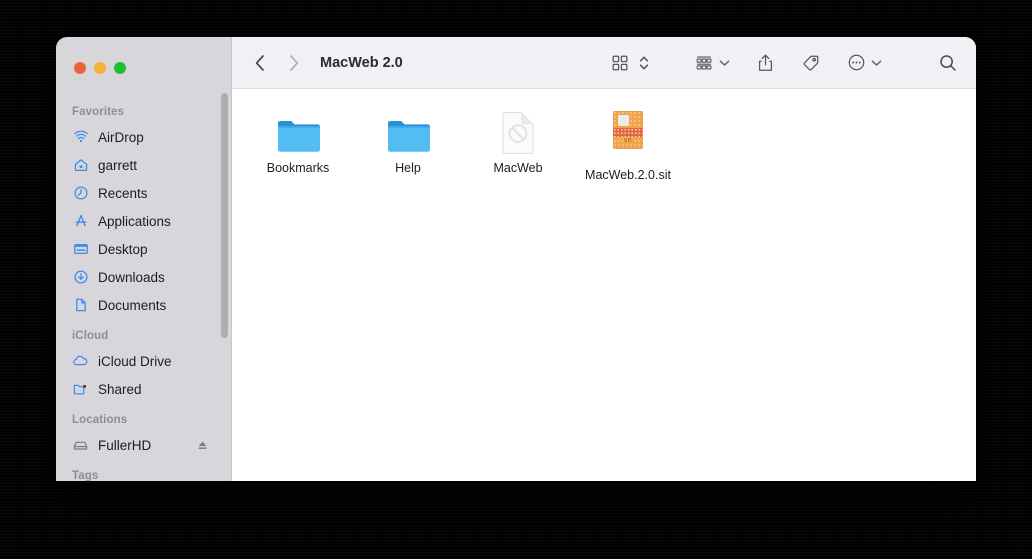  Describe the element at coordinates (135, 361) in the screenshot. I see `sidebar-item-label: iCloud Drive` at that location.